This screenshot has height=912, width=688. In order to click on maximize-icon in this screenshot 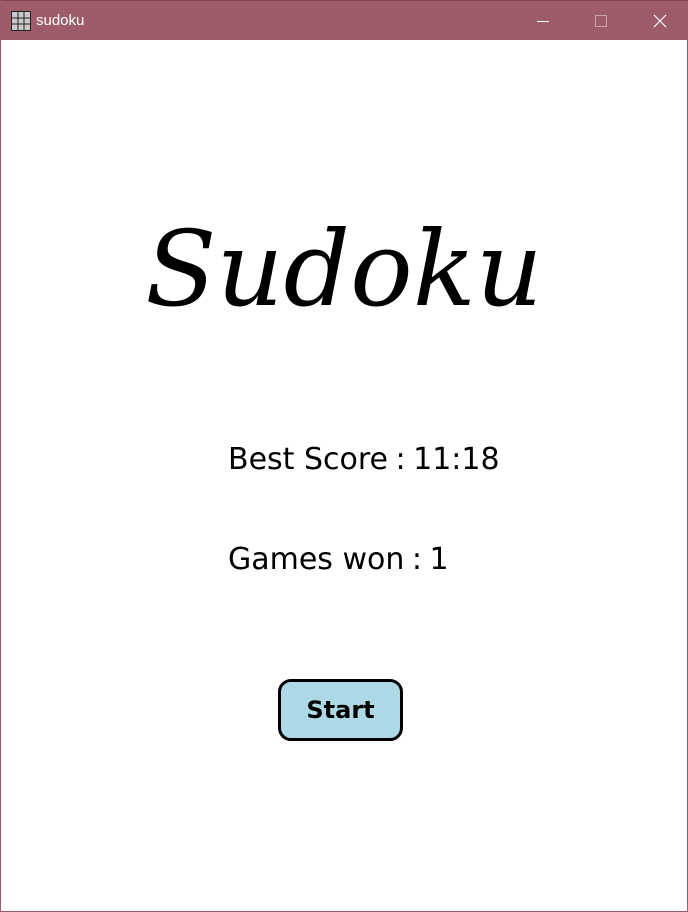, I will do `click(601, 21)`.